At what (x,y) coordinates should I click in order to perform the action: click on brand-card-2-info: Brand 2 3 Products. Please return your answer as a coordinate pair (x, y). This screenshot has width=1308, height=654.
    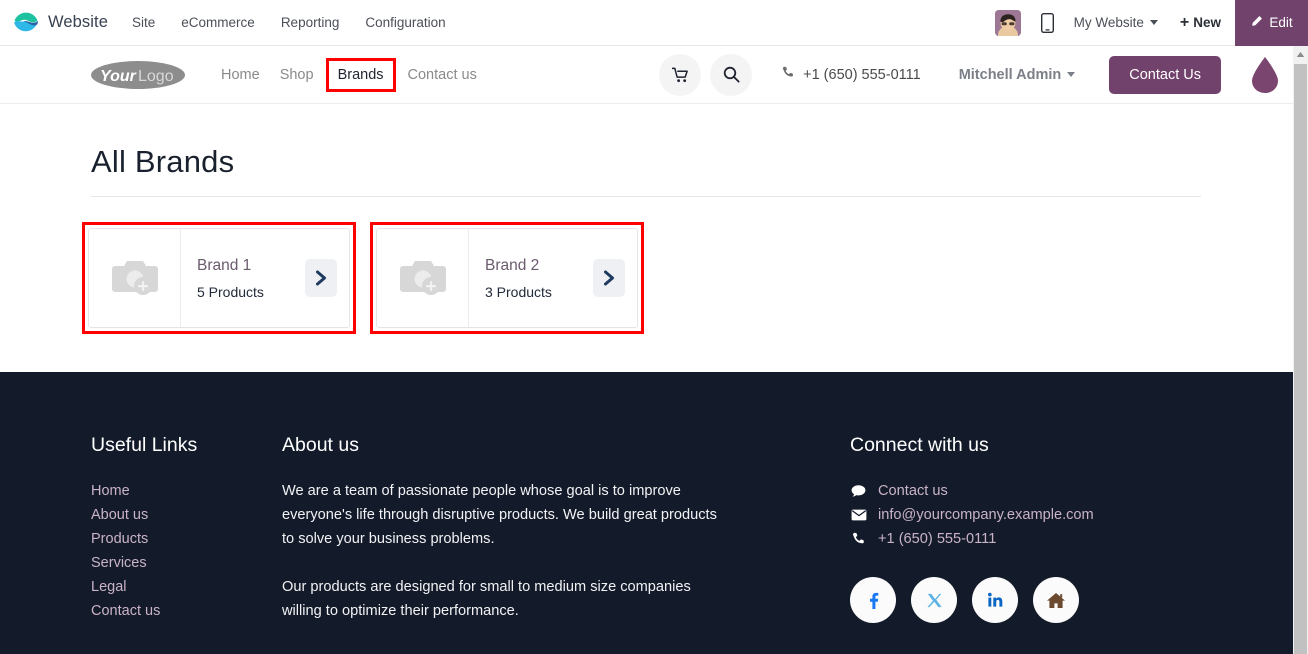
    Looking at the image, I should click on (531, 278).